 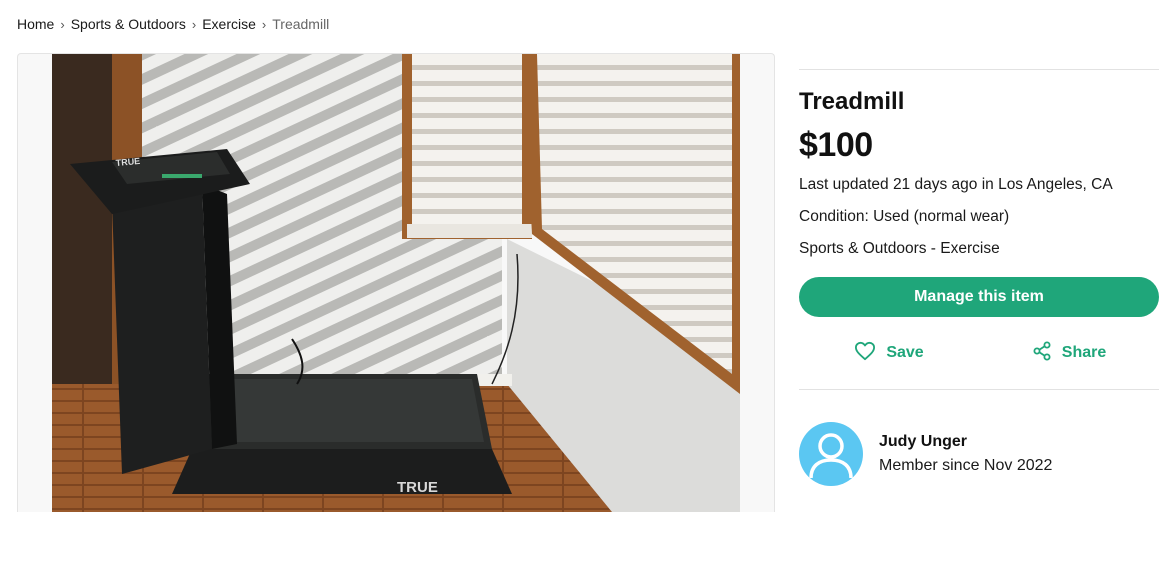 I want to click on breadcrumb-category: Sports & Outdoors, so click(x=128, y=24).